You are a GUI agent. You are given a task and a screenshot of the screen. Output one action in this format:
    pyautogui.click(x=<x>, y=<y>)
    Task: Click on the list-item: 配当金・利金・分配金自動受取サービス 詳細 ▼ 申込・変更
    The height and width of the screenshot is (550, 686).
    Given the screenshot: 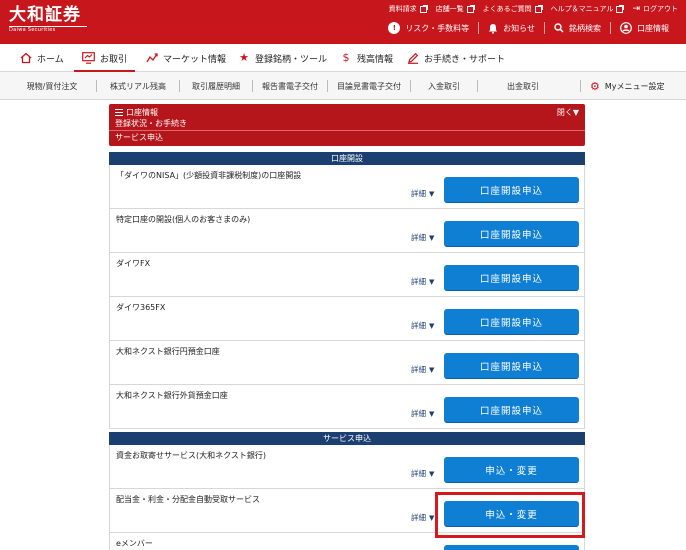 What is the action you would take?
    pyautogui.click(x=347, y=511)
    